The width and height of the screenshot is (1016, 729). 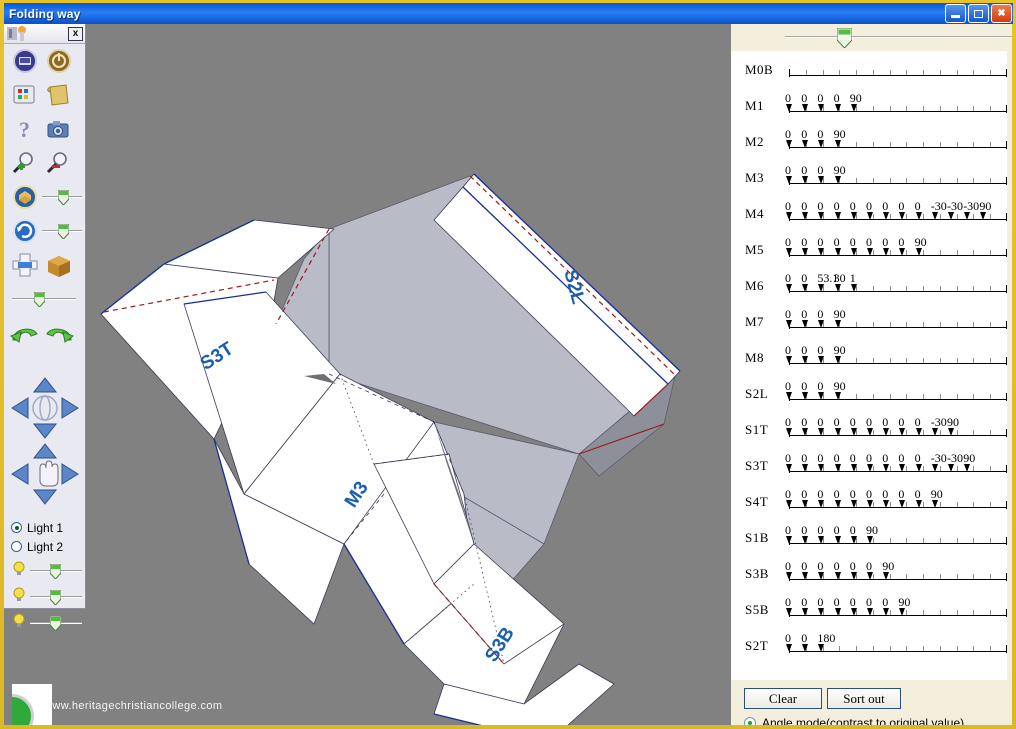 What do you see at coordinates (869, 141) in the screenshot?
I see `timeline-row: M2 0 0 0 90` at bounding box center [869, 141].